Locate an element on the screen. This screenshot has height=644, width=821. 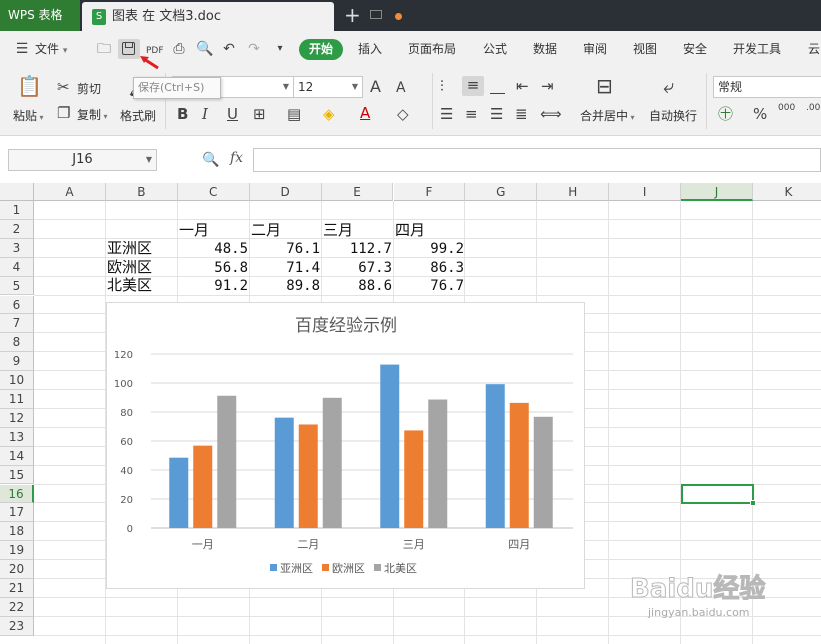
data-cell: 76.7 is located at coordinates (429, 286).